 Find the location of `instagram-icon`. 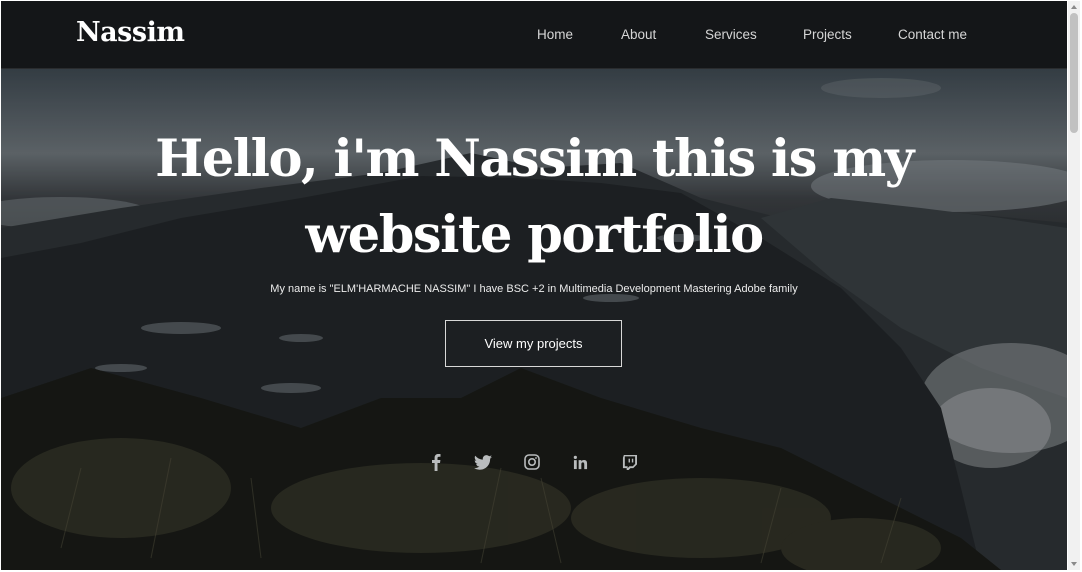

instagram-icon is located at coordinates (532, 462).